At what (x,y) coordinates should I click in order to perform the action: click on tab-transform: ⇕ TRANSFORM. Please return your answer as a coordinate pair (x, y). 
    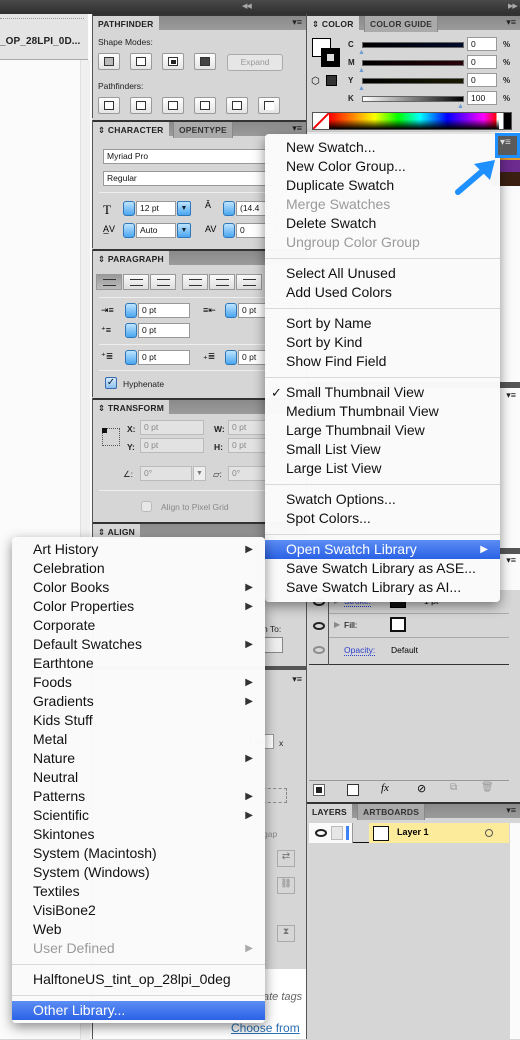
    Looking at the image, I should click on (131, 408).